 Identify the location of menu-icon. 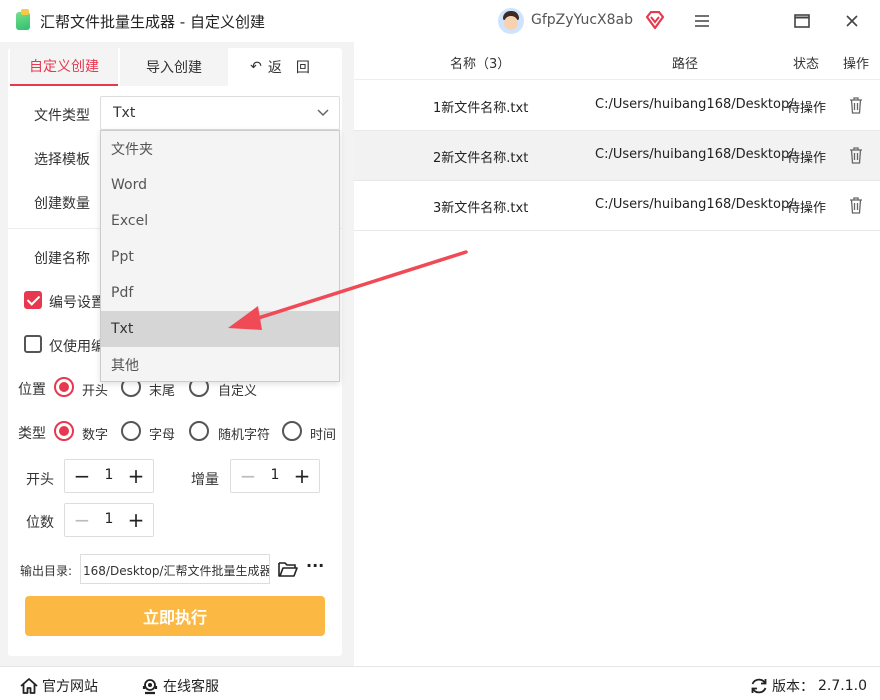
(702, 21).